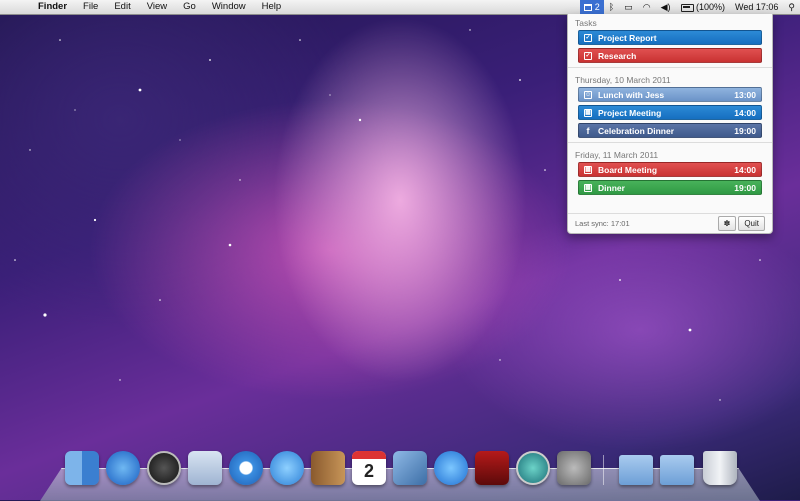 Image resolution: width=800 pixels, height=501 pixels. I want to click on mail-icon, so click(205, 468).